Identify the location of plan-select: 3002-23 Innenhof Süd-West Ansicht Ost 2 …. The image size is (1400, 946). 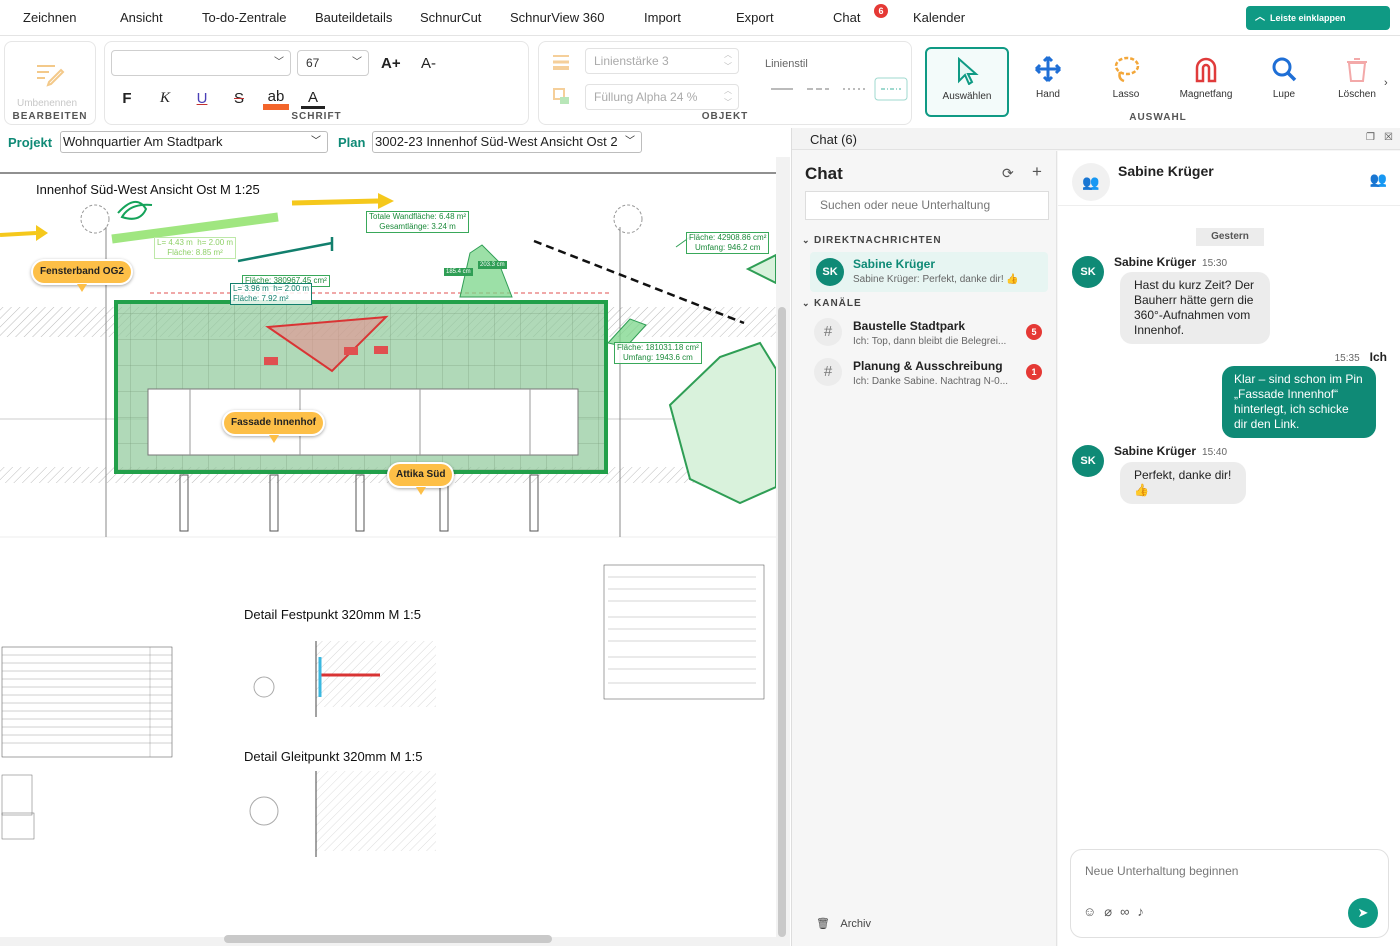
(507, 142).